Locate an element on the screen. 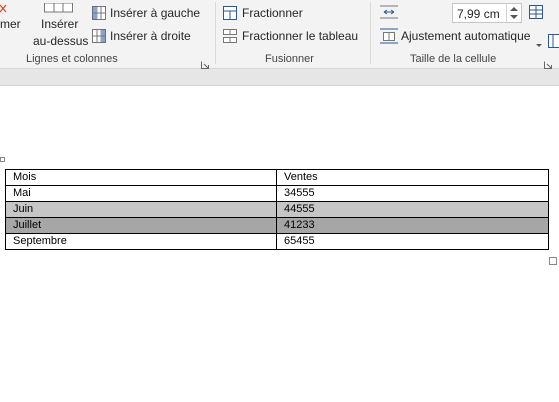  table-row: Septembre 65455 is located at coordinates (277, 241).